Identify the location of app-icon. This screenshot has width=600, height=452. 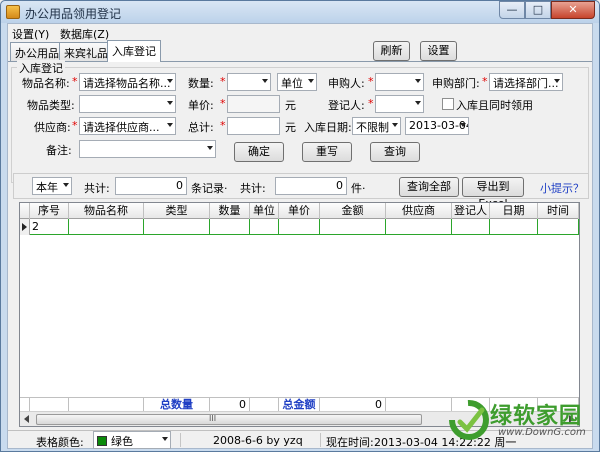
(13, 12).